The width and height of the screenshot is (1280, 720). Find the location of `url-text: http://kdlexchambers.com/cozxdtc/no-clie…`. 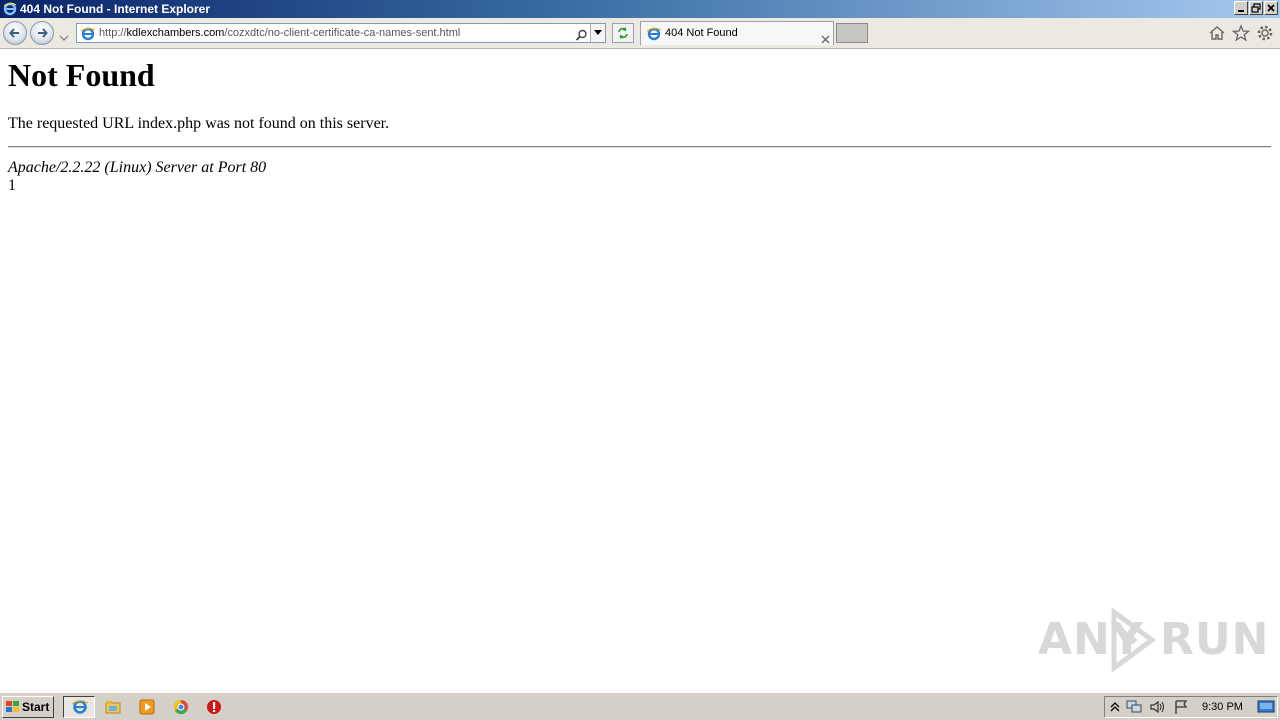

url-text: http://kdlexchambers.com/cozxdtc/no-clie… is located at coordinates (334, 33).